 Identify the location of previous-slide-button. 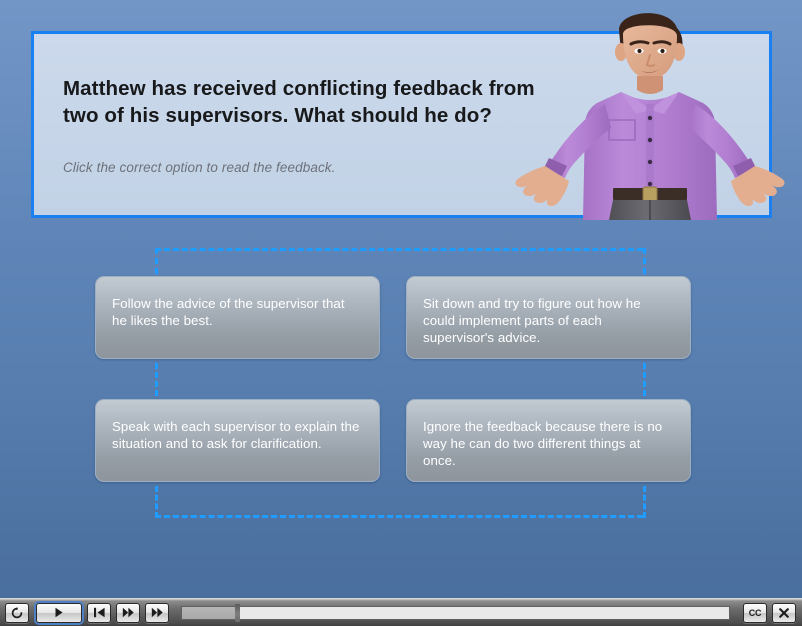
(99, 612).